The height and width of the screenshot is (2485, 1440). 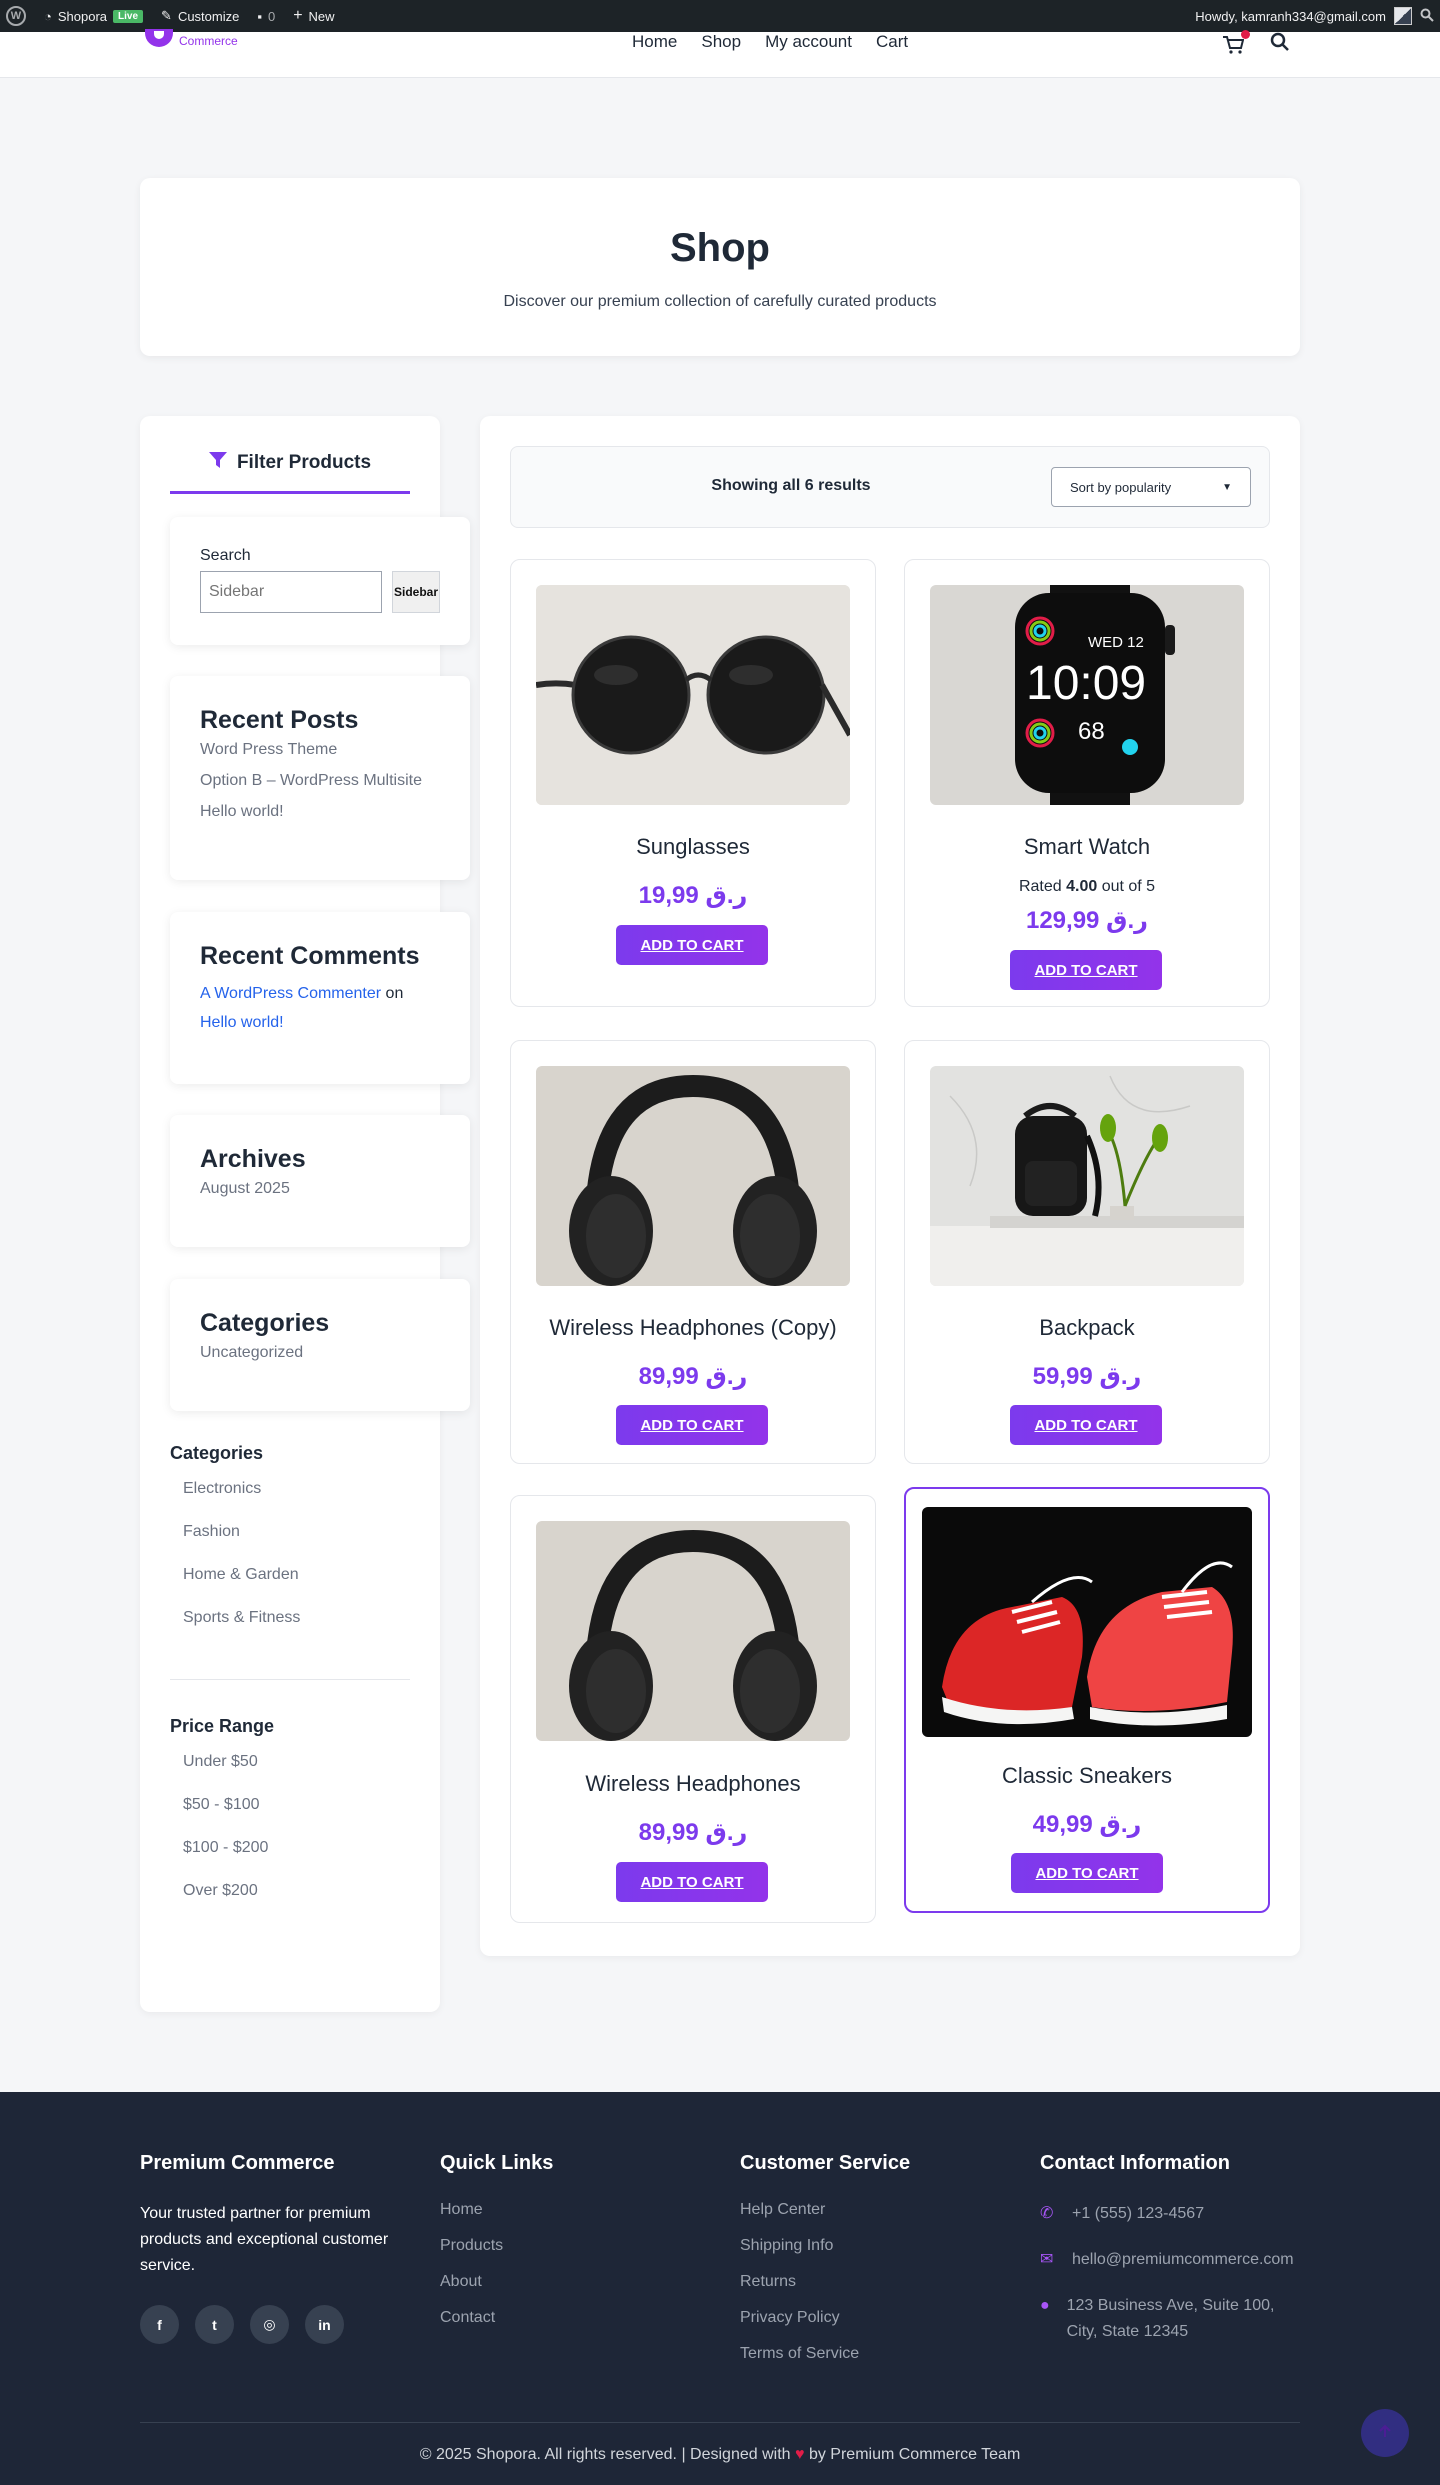 I want to click on footer-link: Home, so click(x=580, y=2219).